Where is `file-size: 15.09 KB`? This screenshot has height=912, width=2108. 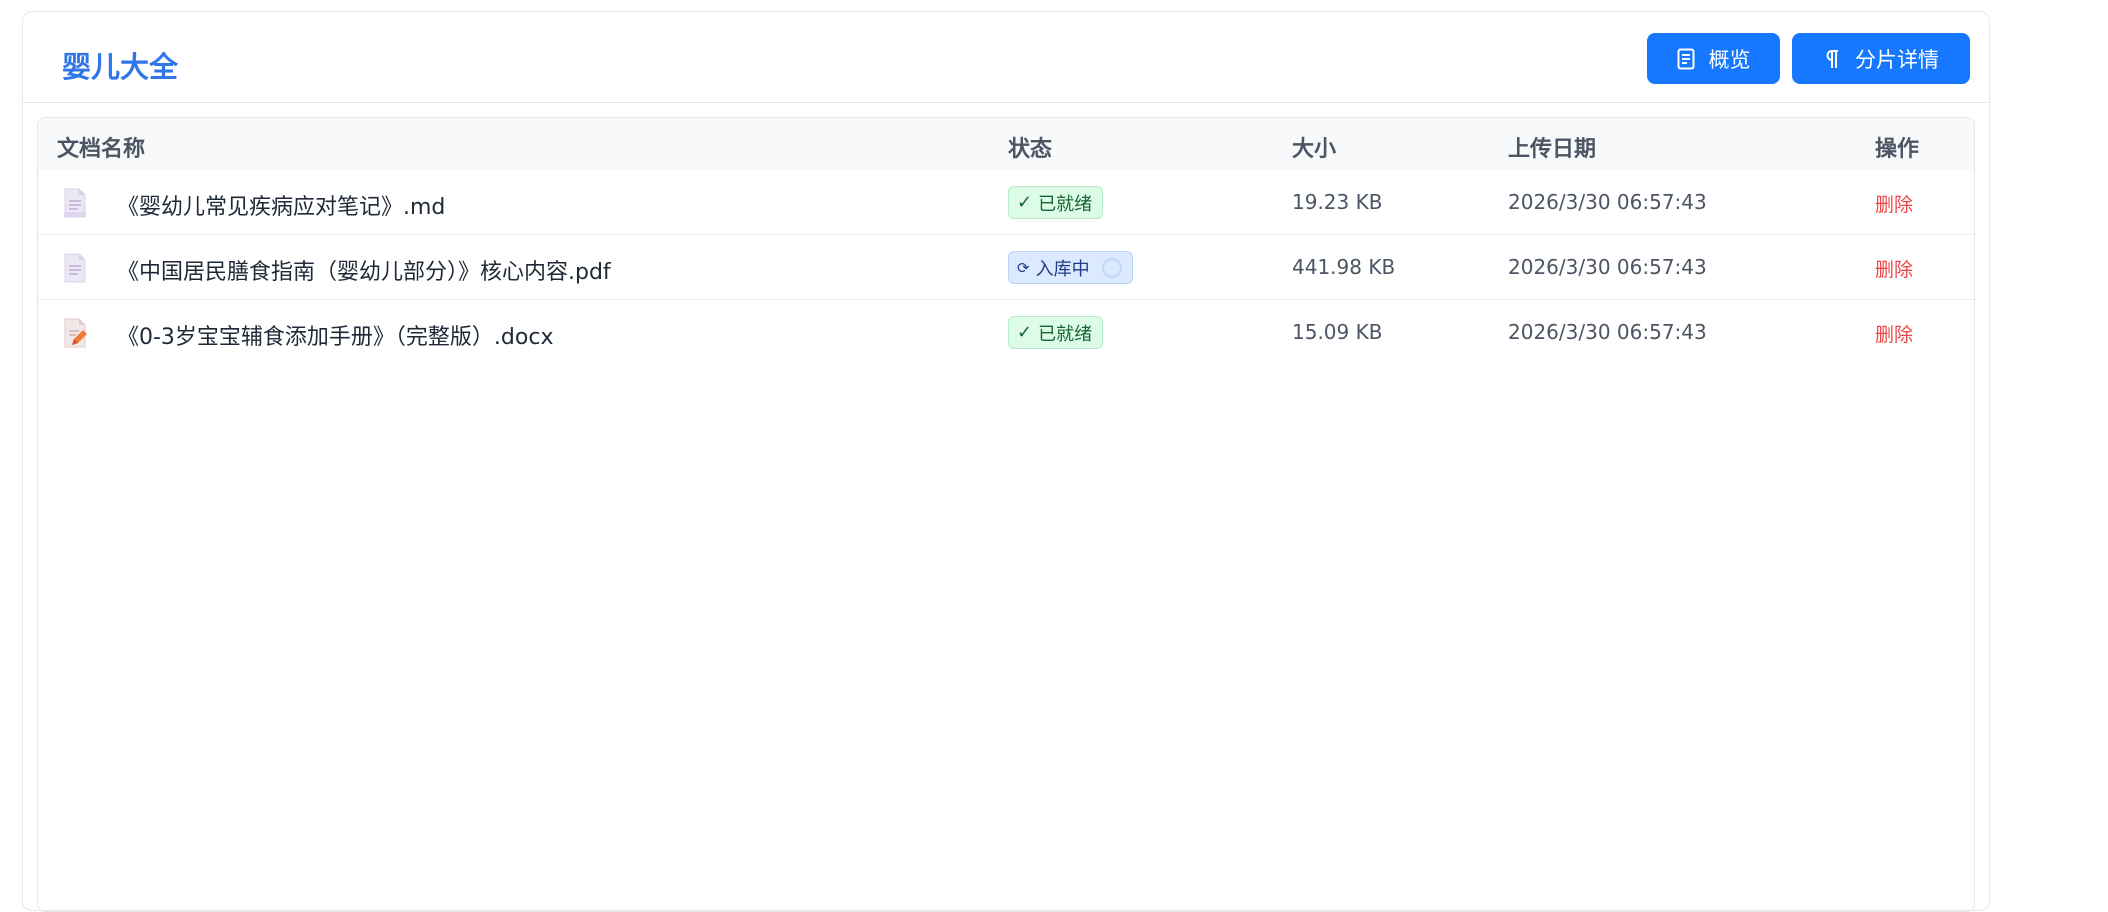 file-size: 15.09 KB is located at coordinates (1337, 332).